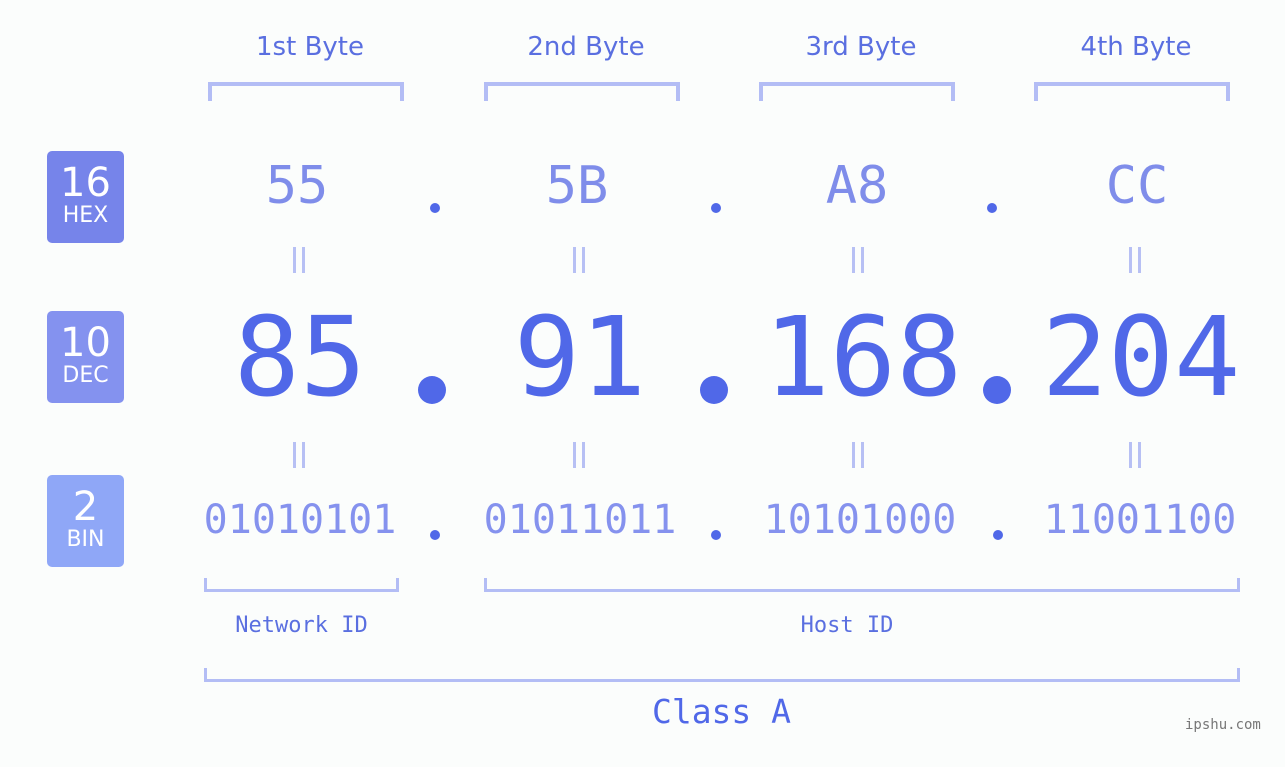 This screenshot has width=1285, height=767. Describe the element at coordinates (860, 520) in the screenshot. I see `bin-byte-3: 10101000` at that location.